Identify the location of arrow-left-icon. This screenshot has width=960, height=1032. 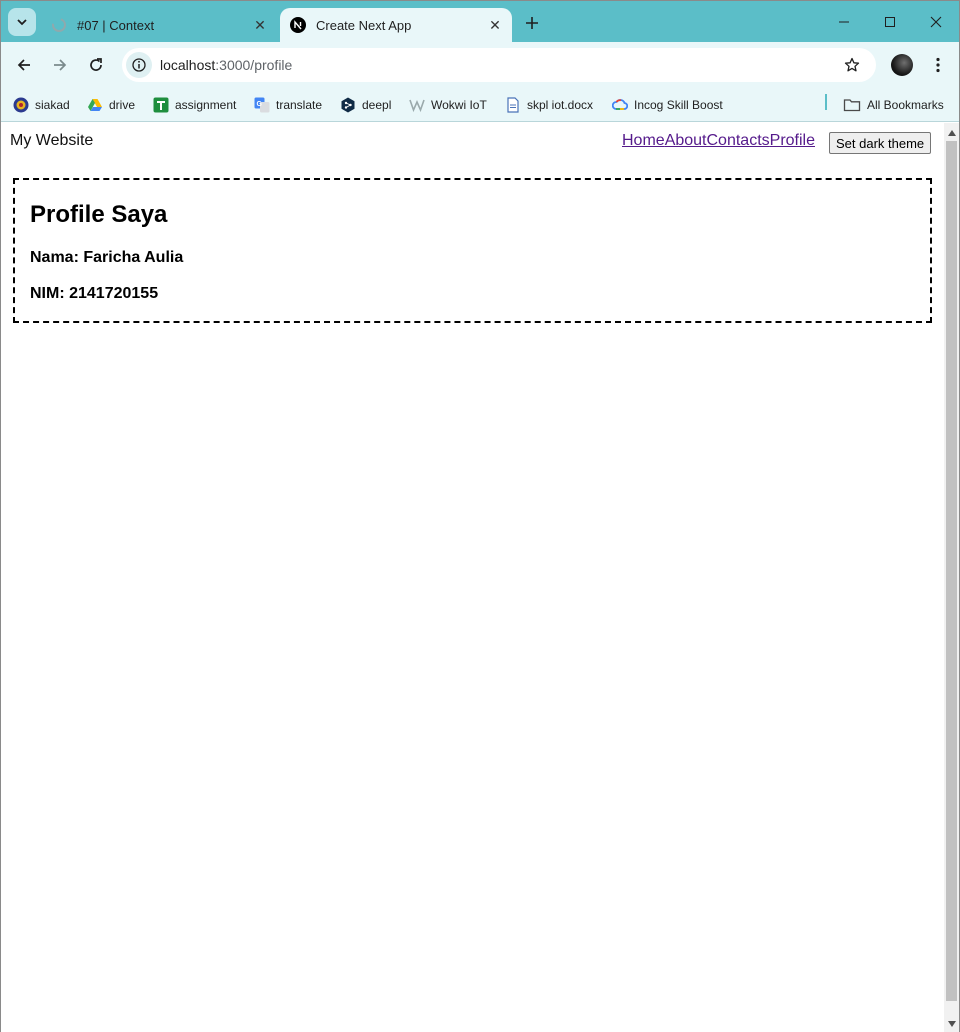
(23, 65).